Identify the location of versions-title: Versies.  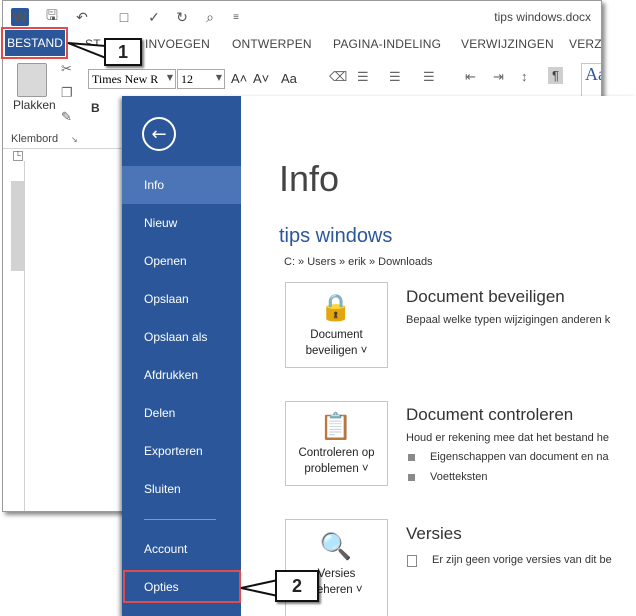
(434, 533).